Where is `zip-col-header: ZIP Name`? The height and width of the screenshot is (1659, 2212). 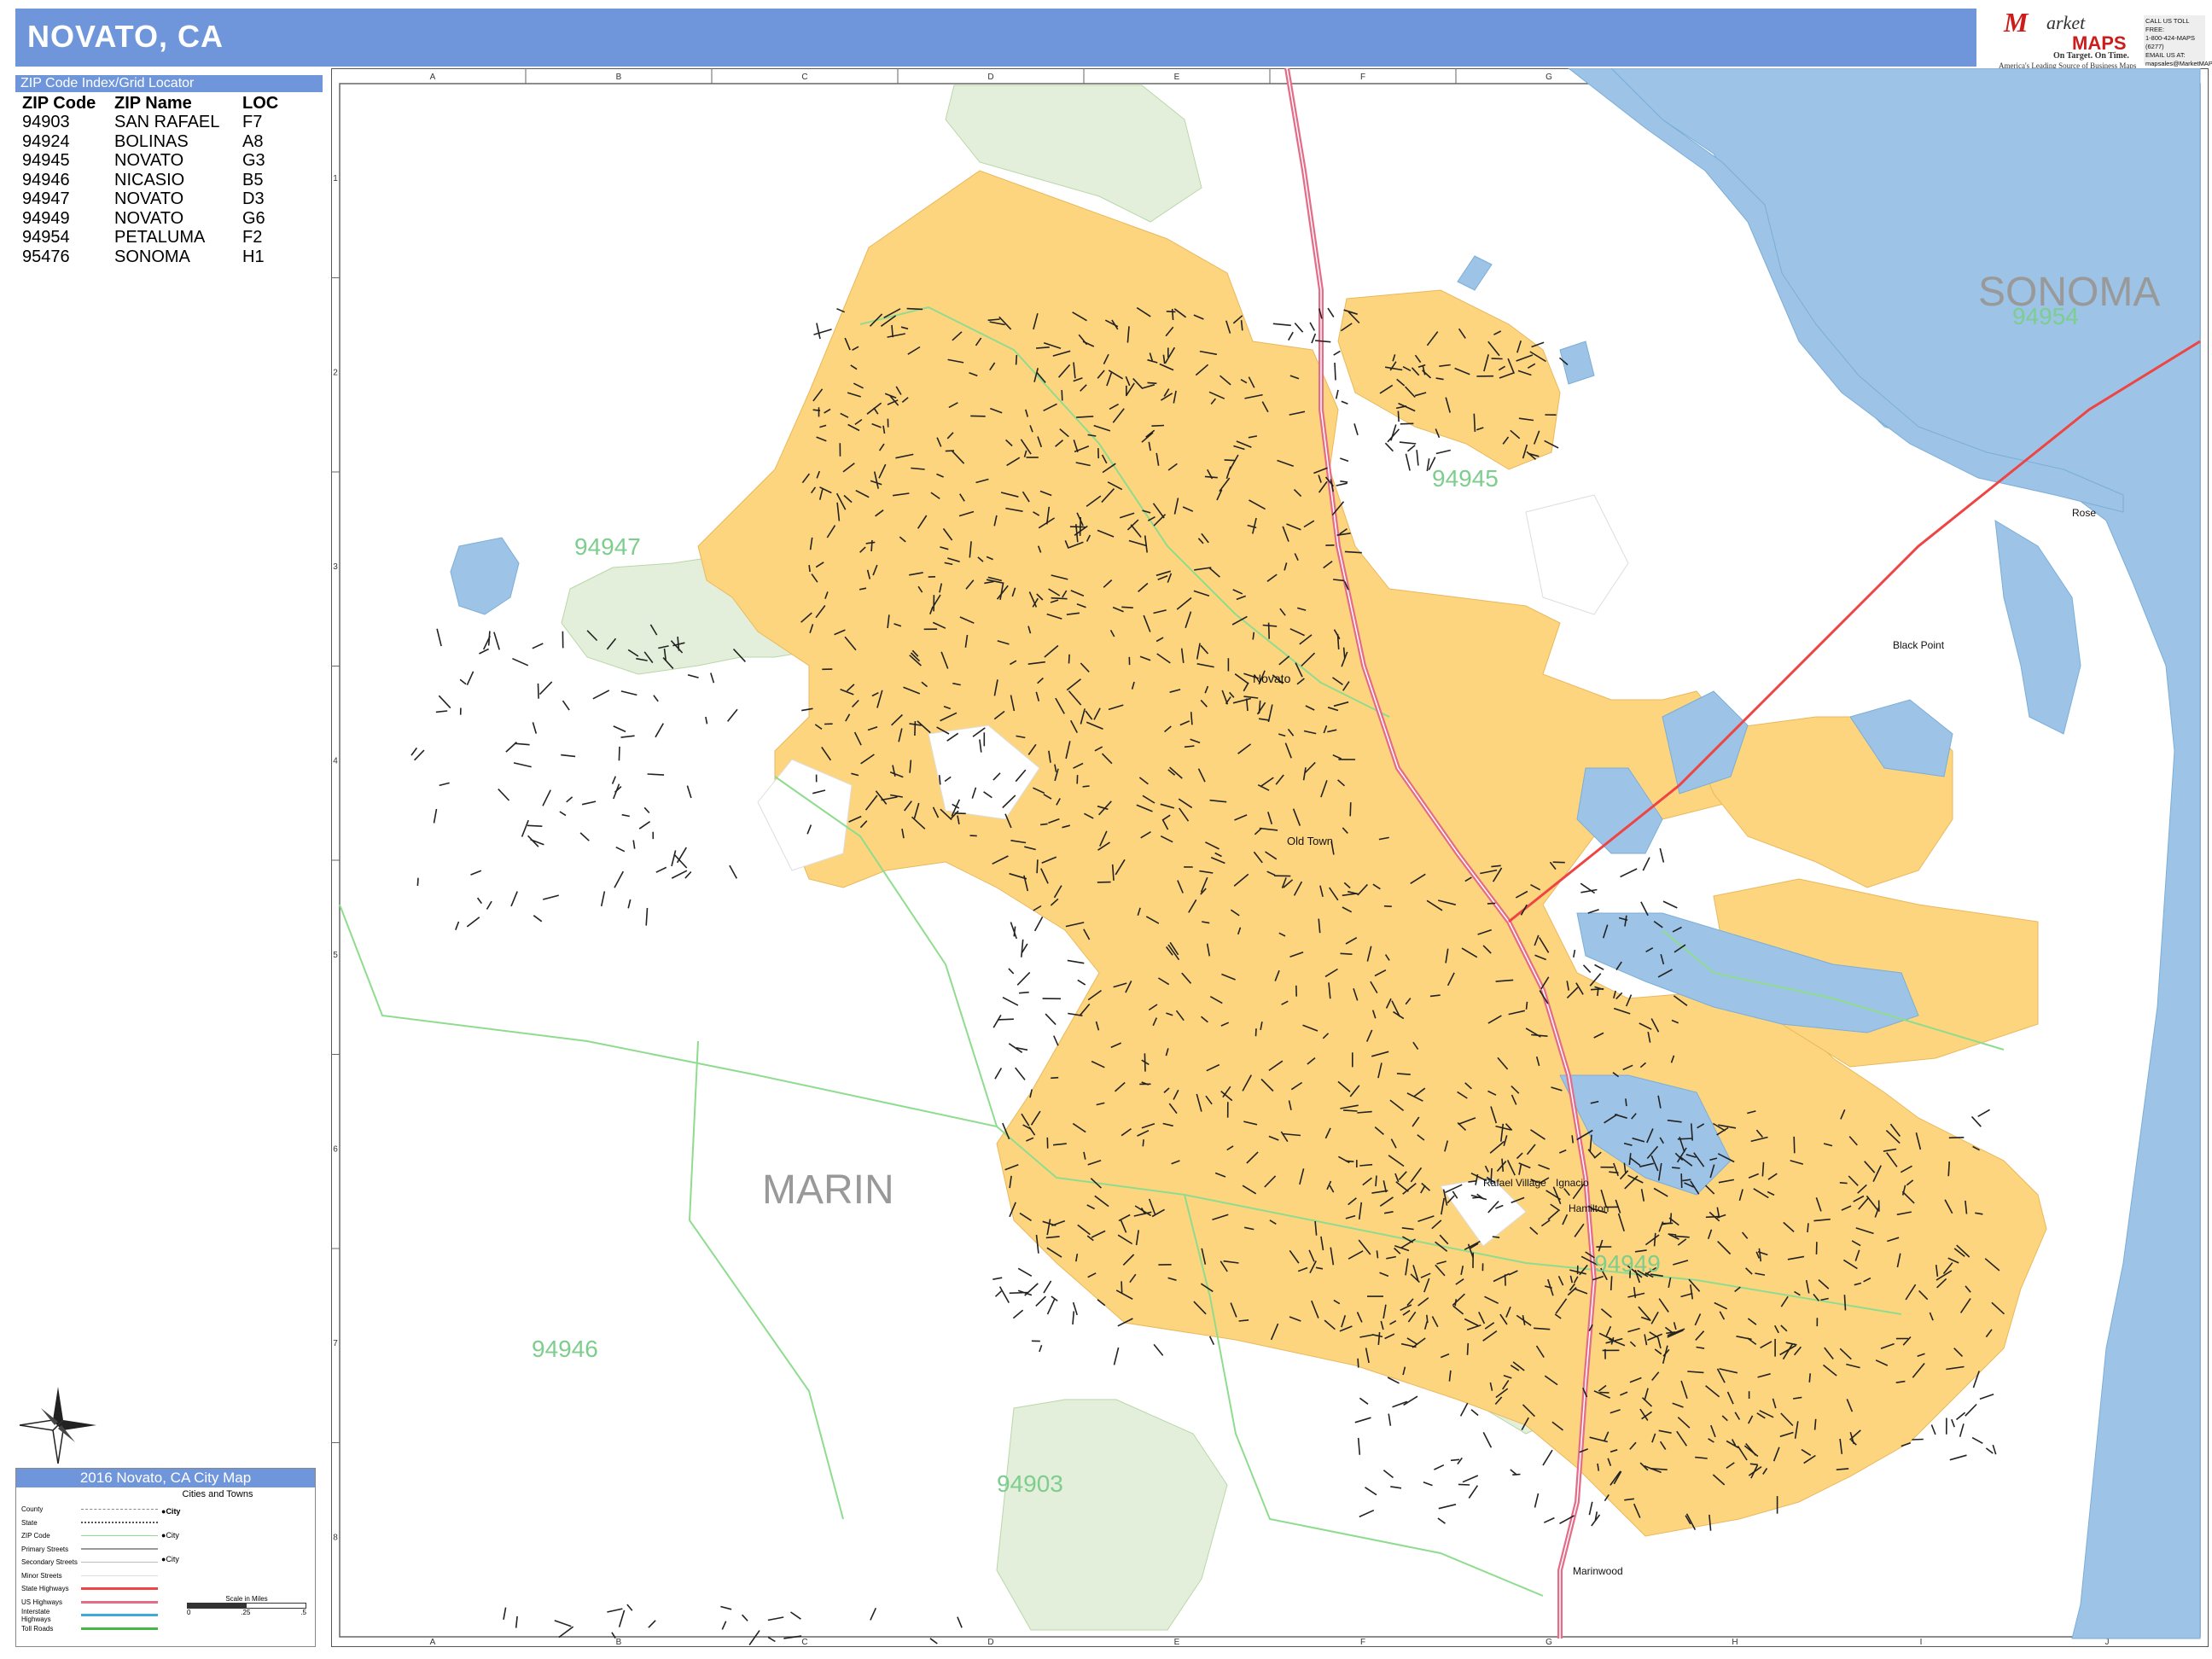 zip-col-header: ZIP Name is located at coordinates (153, 103).